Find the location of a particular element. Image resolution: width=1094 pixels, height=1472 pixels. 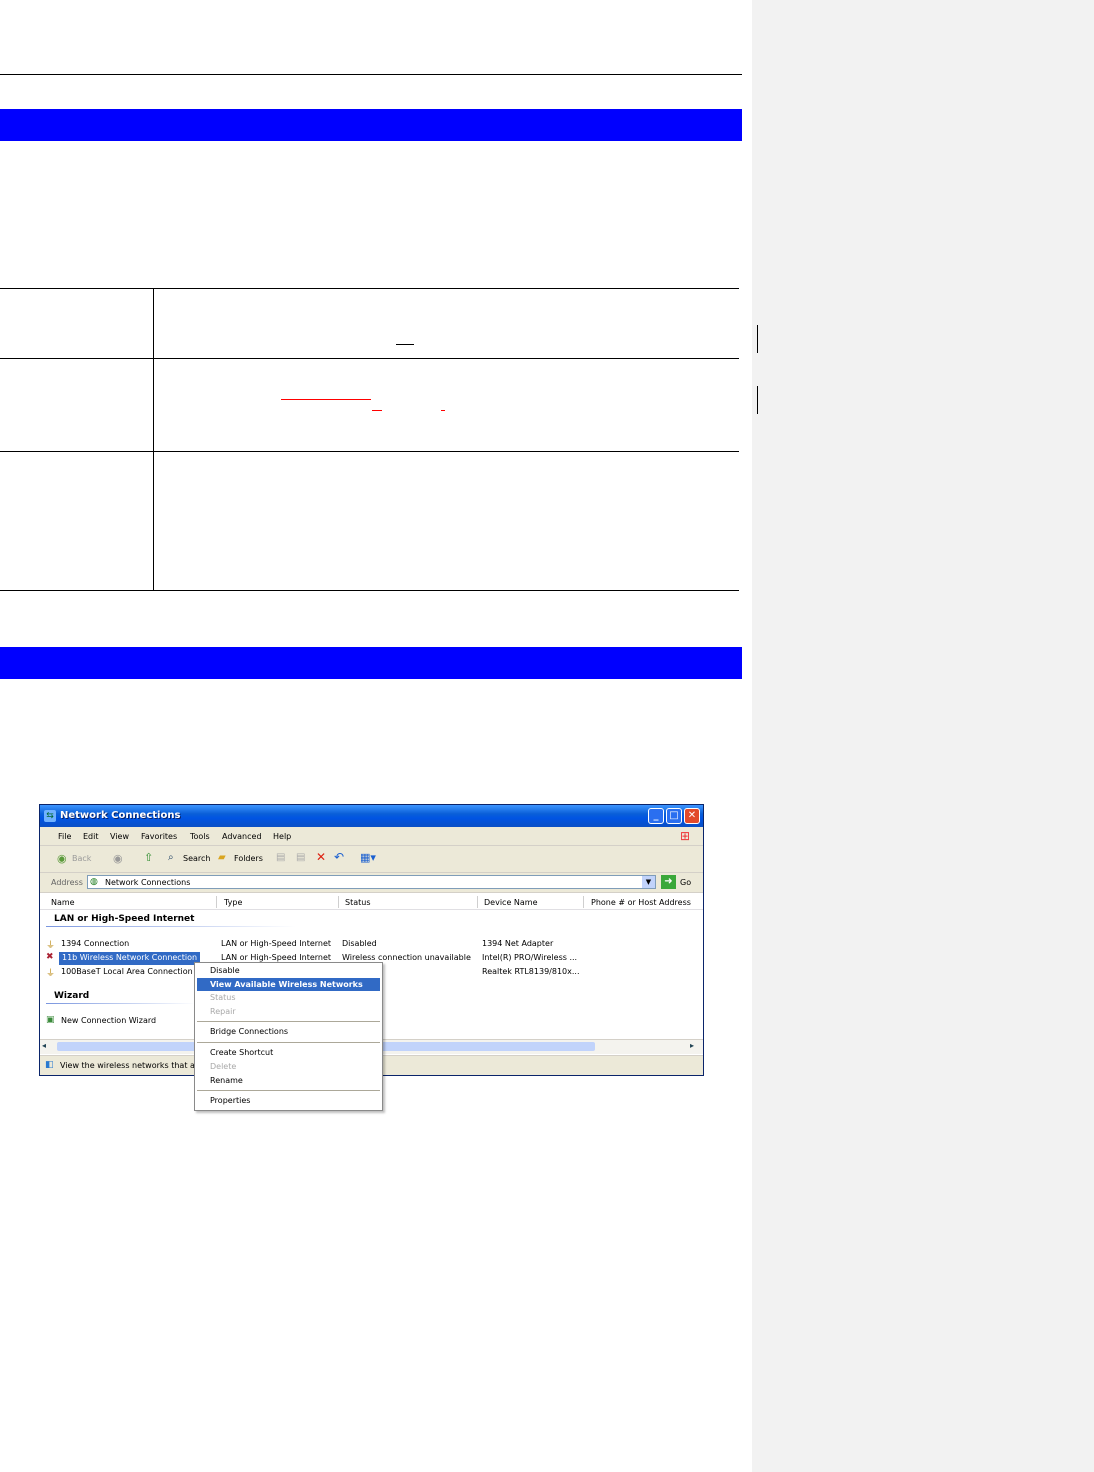

menu-item-create-shortcut: Create Shortcut is located at coordinates (241, 1052).